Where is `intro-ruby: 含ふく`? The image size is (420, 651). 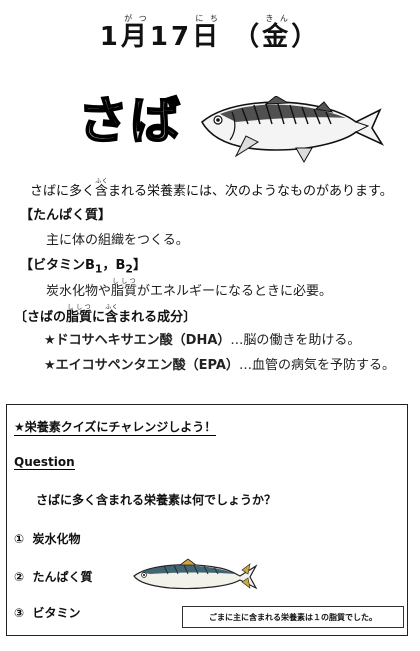
intro-ruby: 含ふく is located at coordinates (102, 188).